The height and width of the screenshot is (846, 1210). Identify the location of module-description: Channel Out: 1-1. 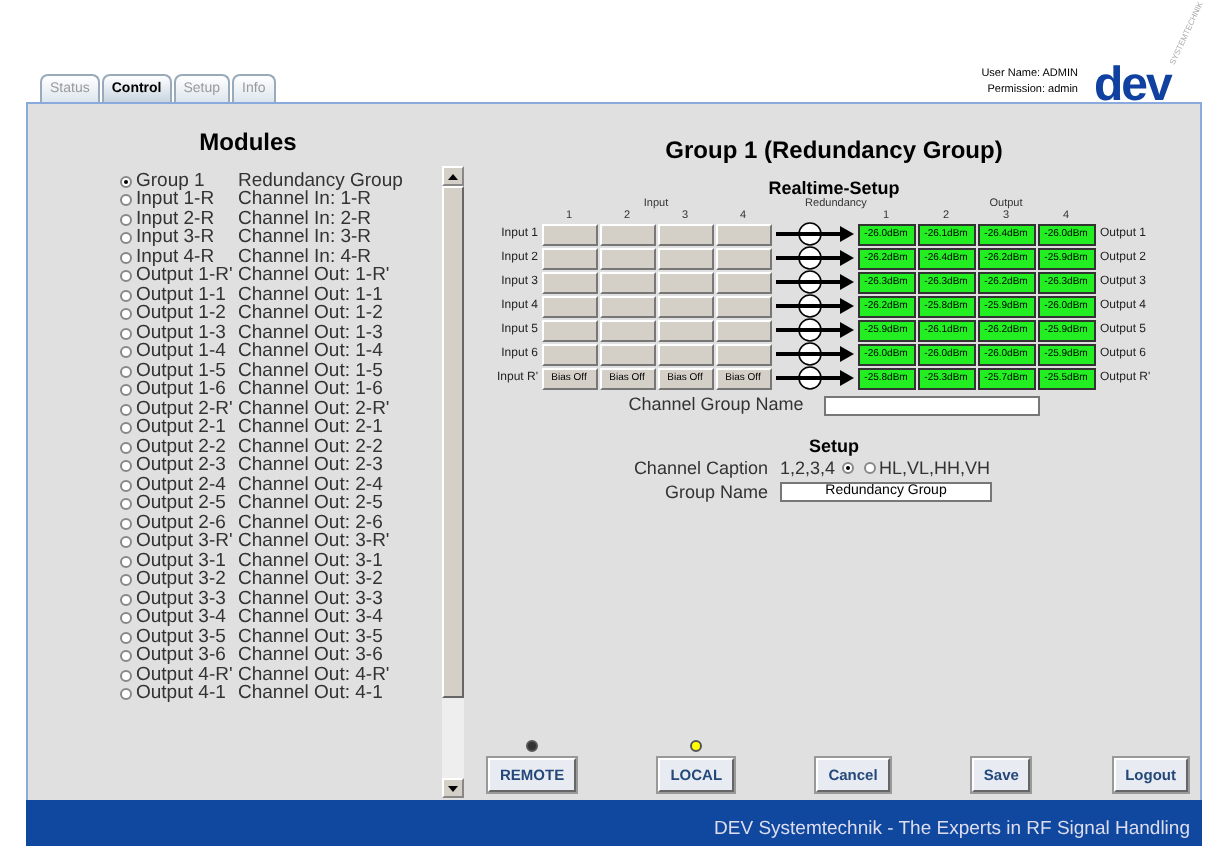
(310, 293).